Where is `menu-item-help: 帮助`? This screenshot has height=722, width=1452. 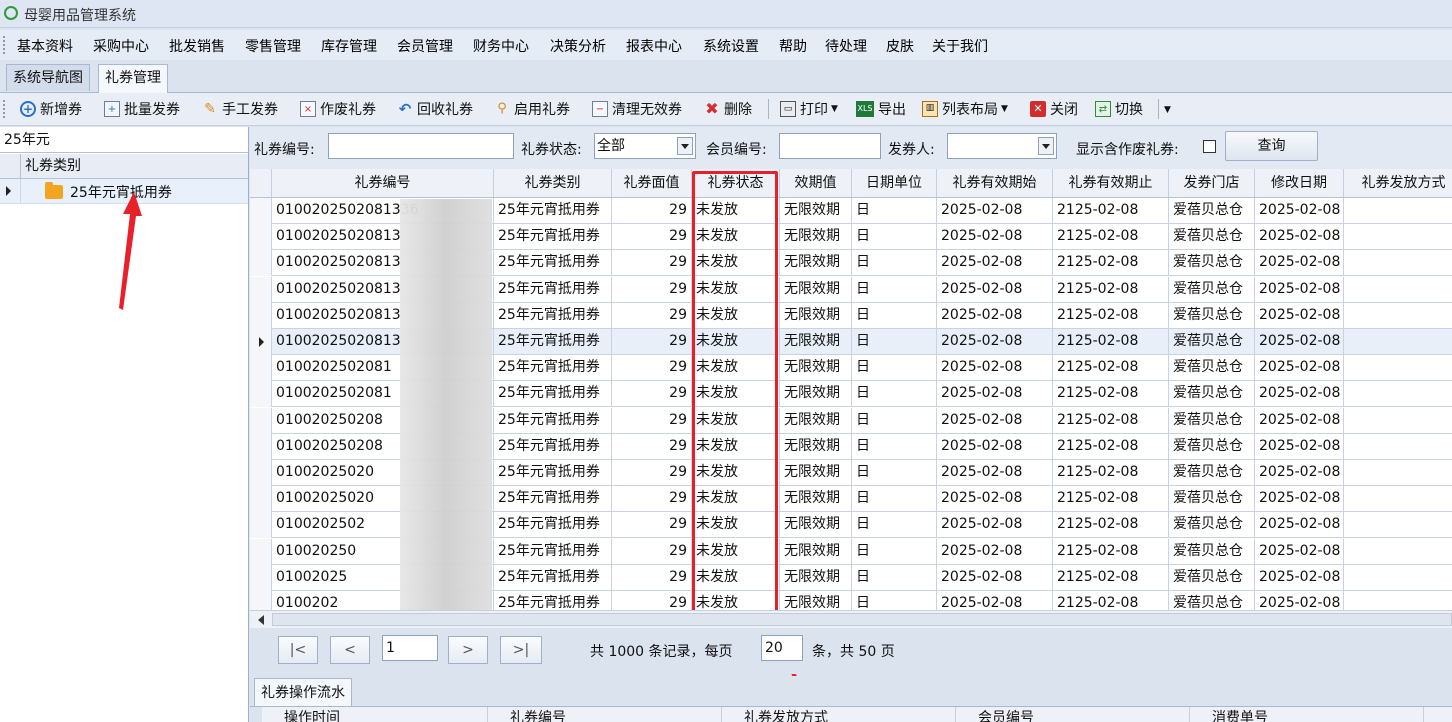
menu-item-help: 帮助 is located at coordinates (793, 46).